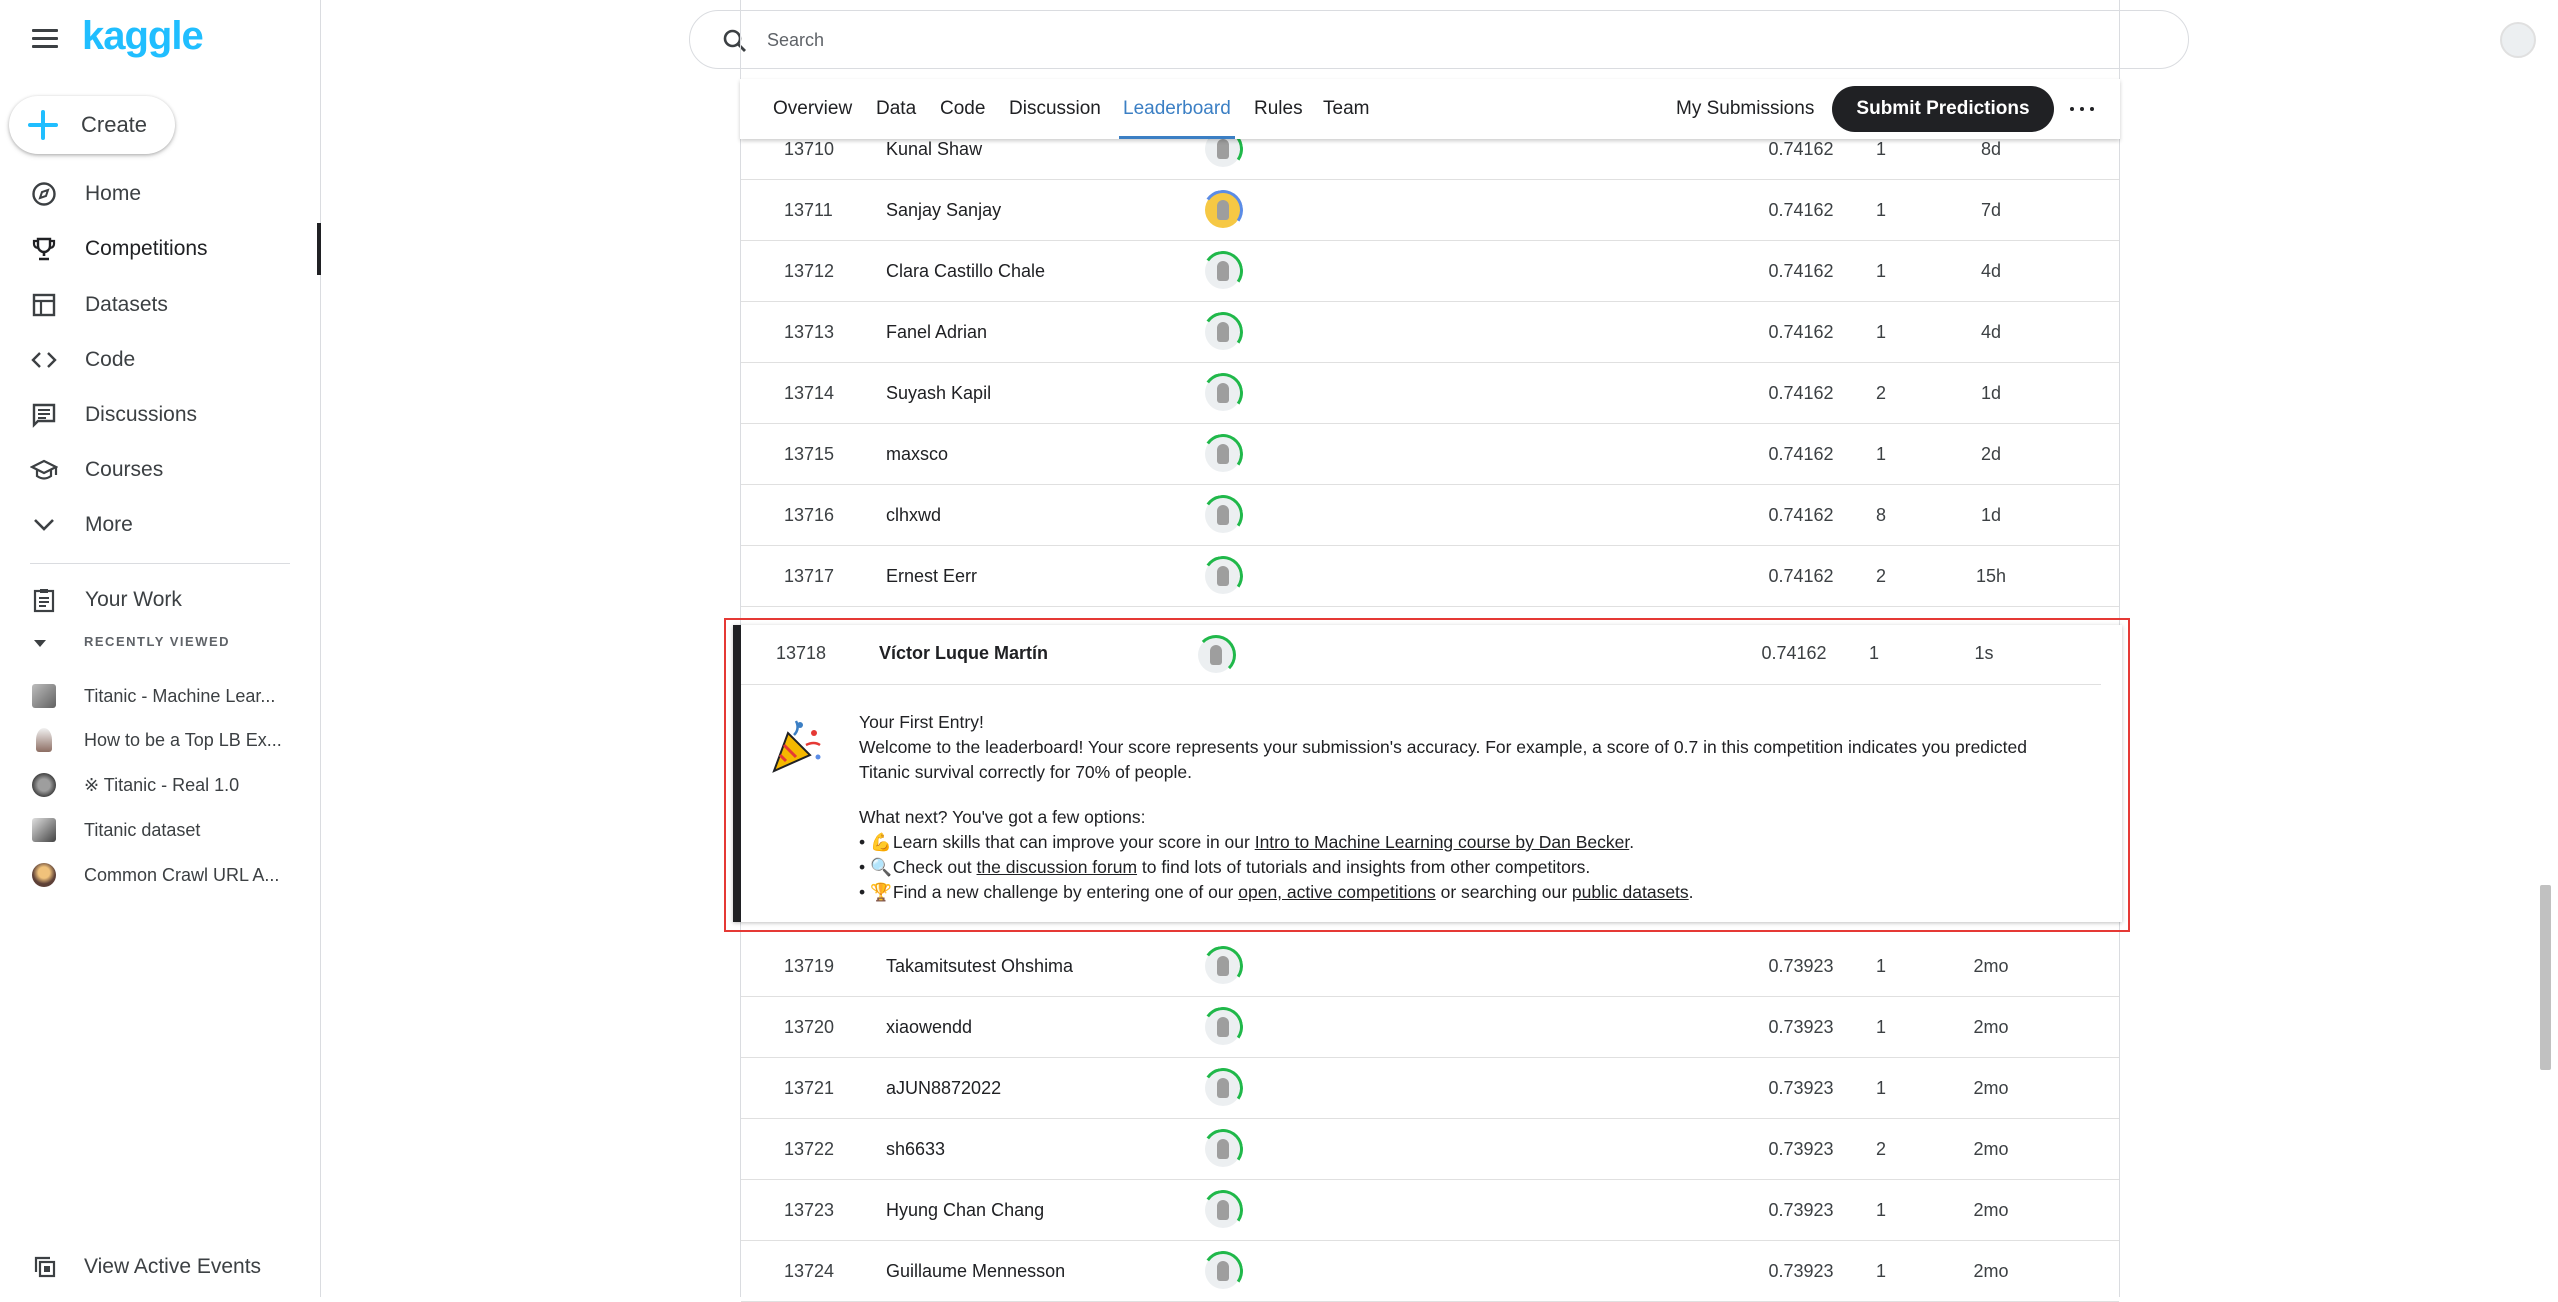 The image size is (2558, 1302). What do you see at coordinates (160, 830) in the screenshot?
I see `recent-item: Titanic dataset` at bounding box center [160, 830].